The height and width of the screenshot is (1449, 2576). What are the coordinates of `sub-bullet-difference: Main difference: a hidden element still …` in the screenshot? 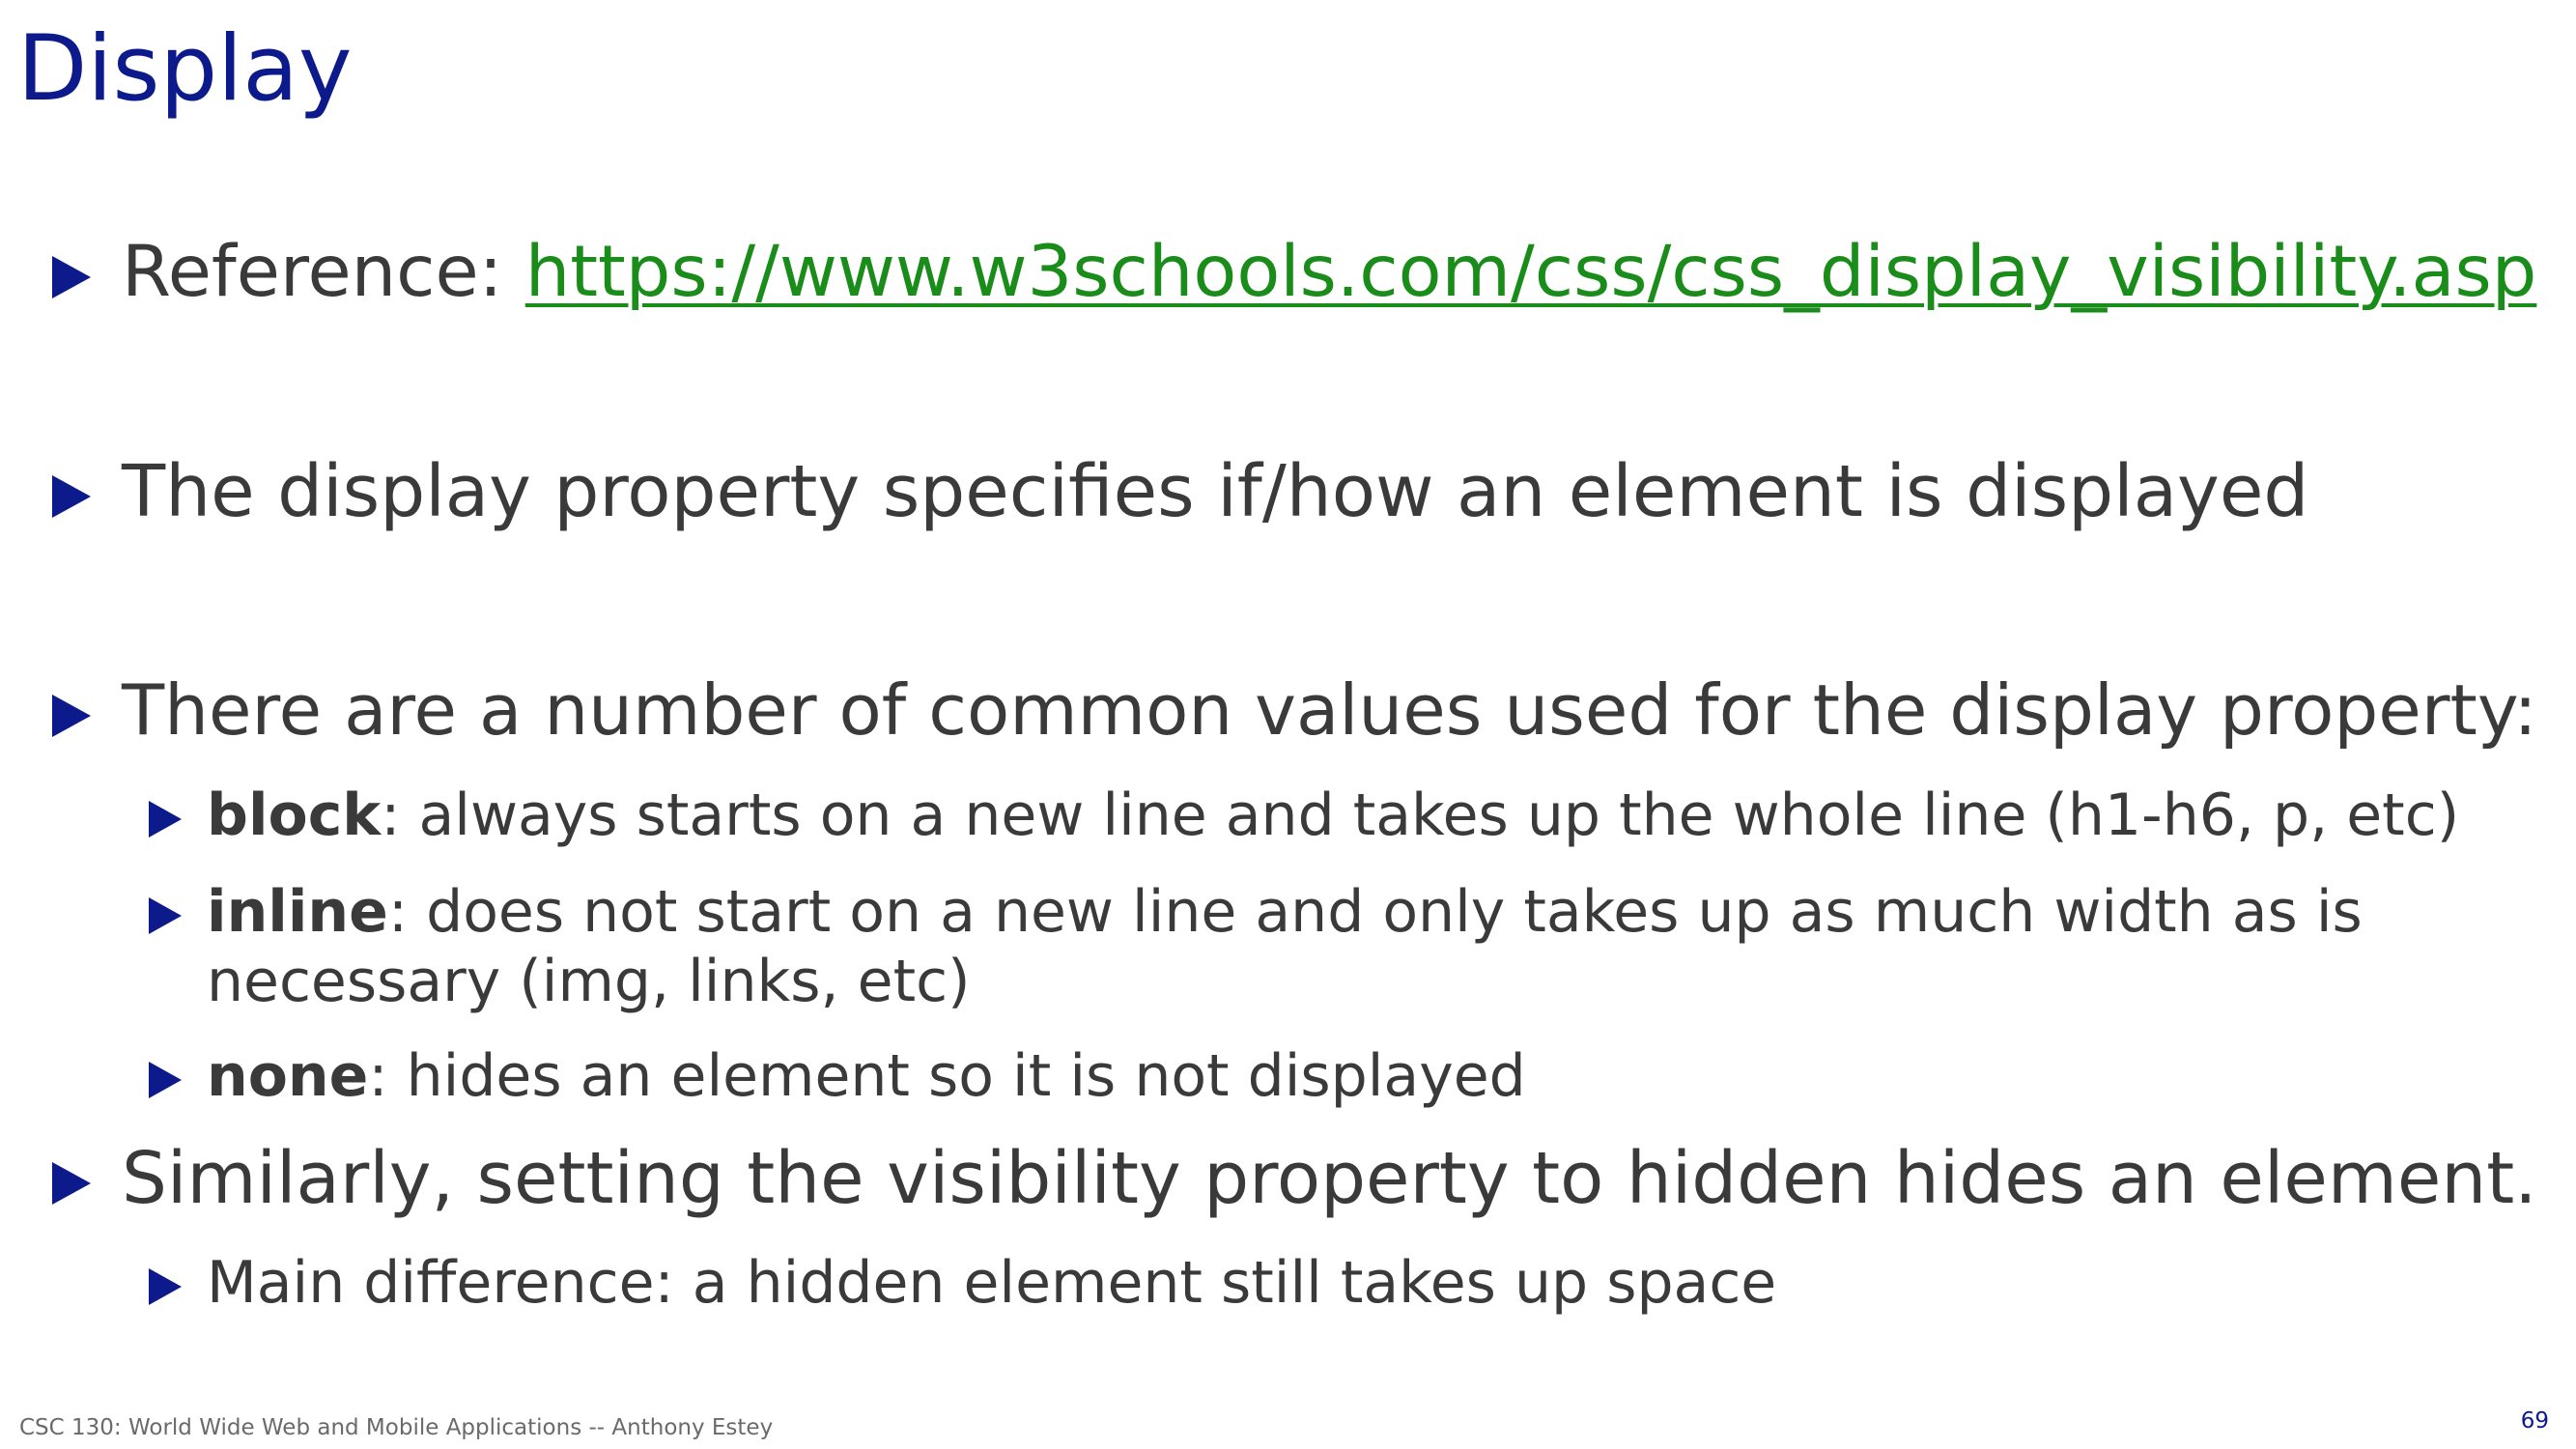 It's located at (963, 1283).